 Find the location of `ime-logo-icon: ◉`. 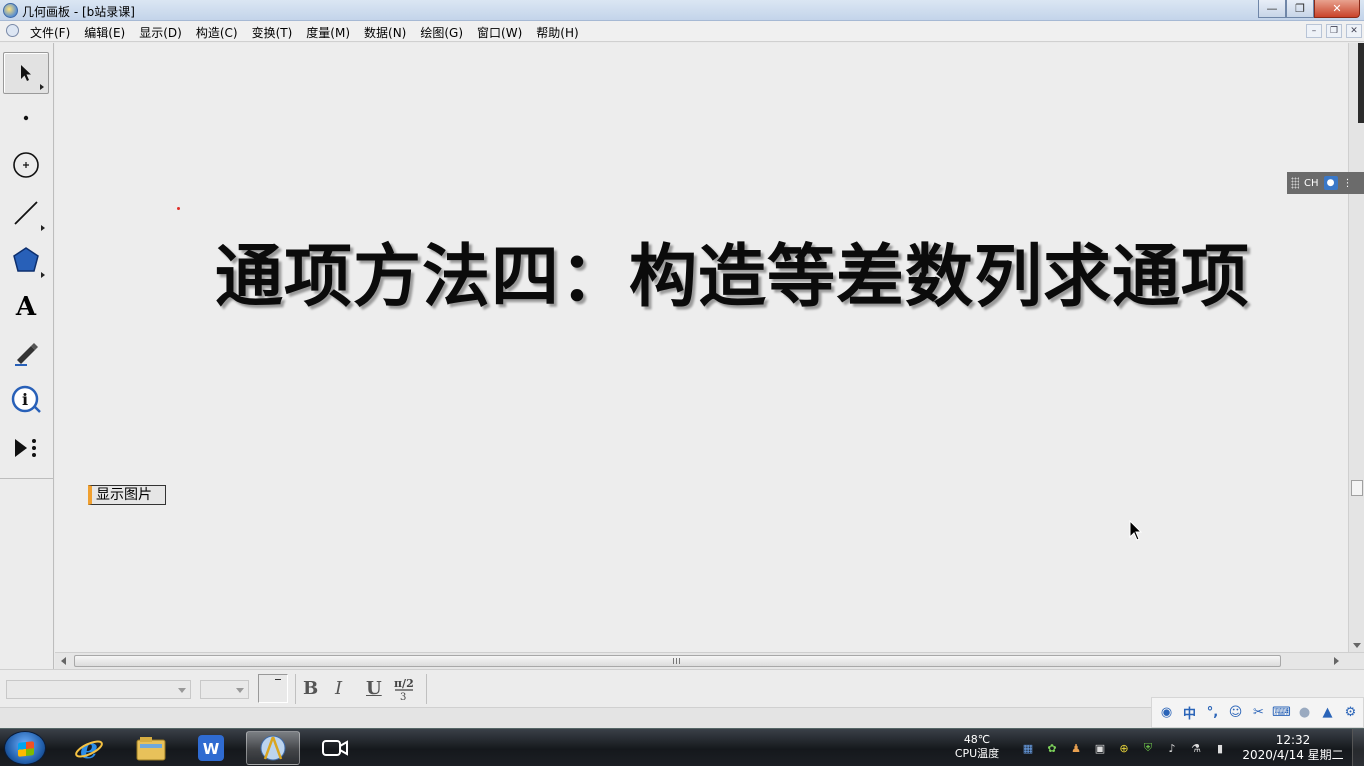

ime-logo-icon: ◉ is located at coordinates (1166, 712).